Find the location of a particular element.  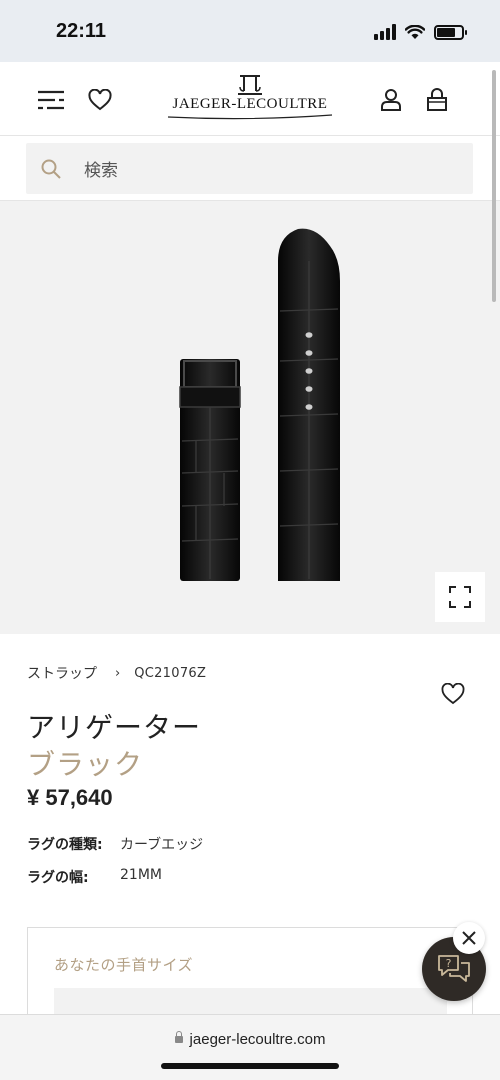

breadcrumb-product-code: QC21076Z is located at coordinates (170, 673).